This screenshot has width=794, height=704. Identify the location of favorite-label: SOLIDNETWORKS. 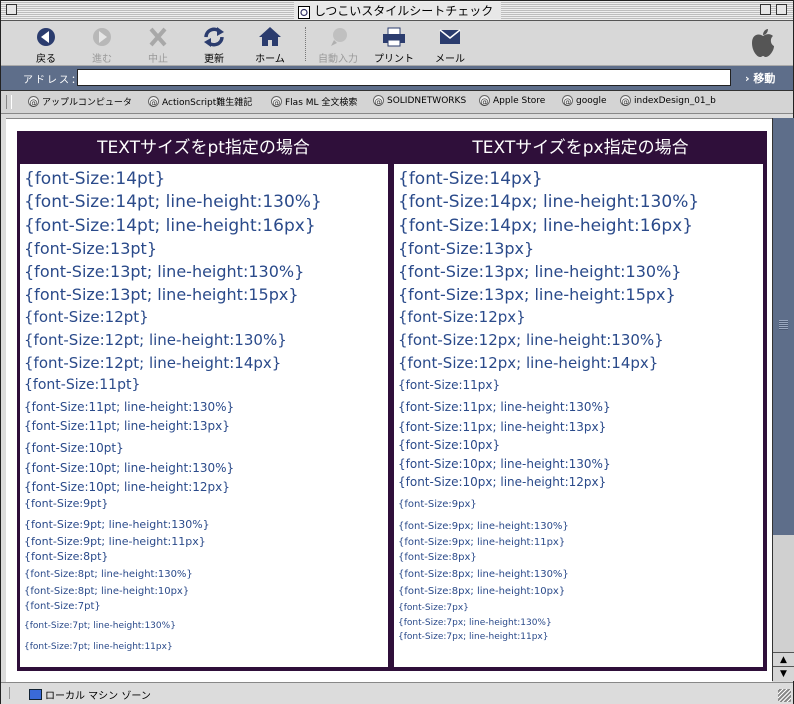
(427, 100).